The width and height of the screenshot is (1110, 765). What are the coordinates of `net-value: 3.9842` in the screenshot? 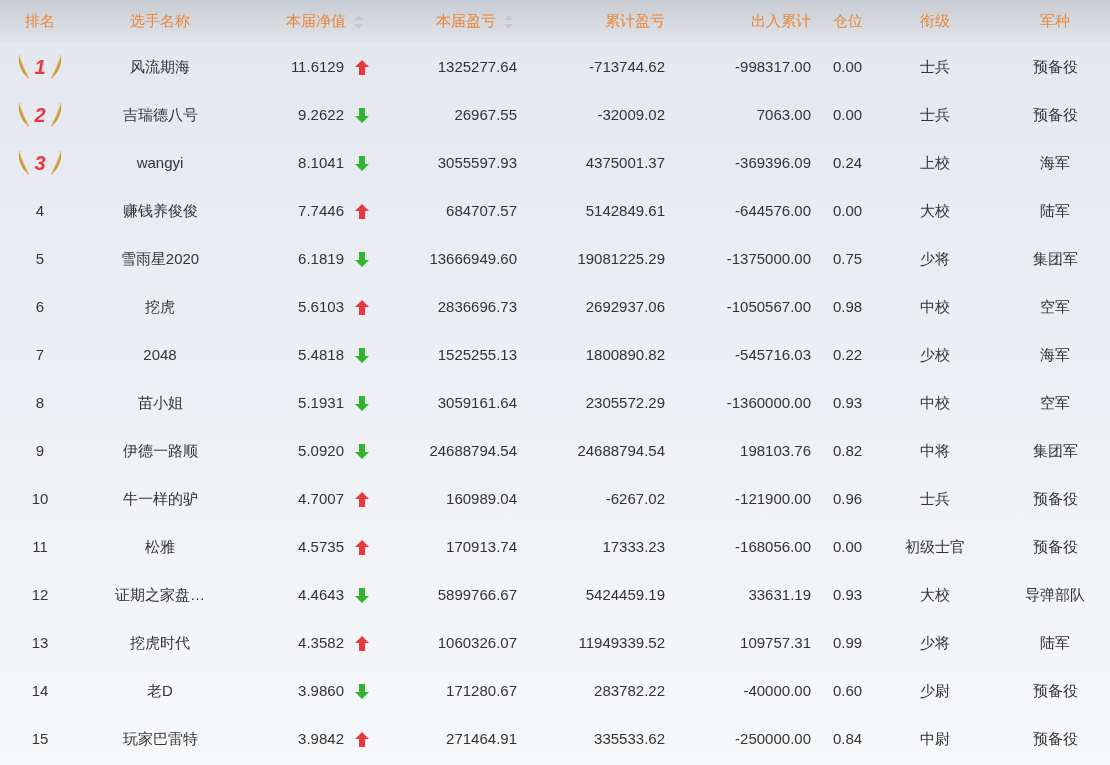 It's located at (321, 738).